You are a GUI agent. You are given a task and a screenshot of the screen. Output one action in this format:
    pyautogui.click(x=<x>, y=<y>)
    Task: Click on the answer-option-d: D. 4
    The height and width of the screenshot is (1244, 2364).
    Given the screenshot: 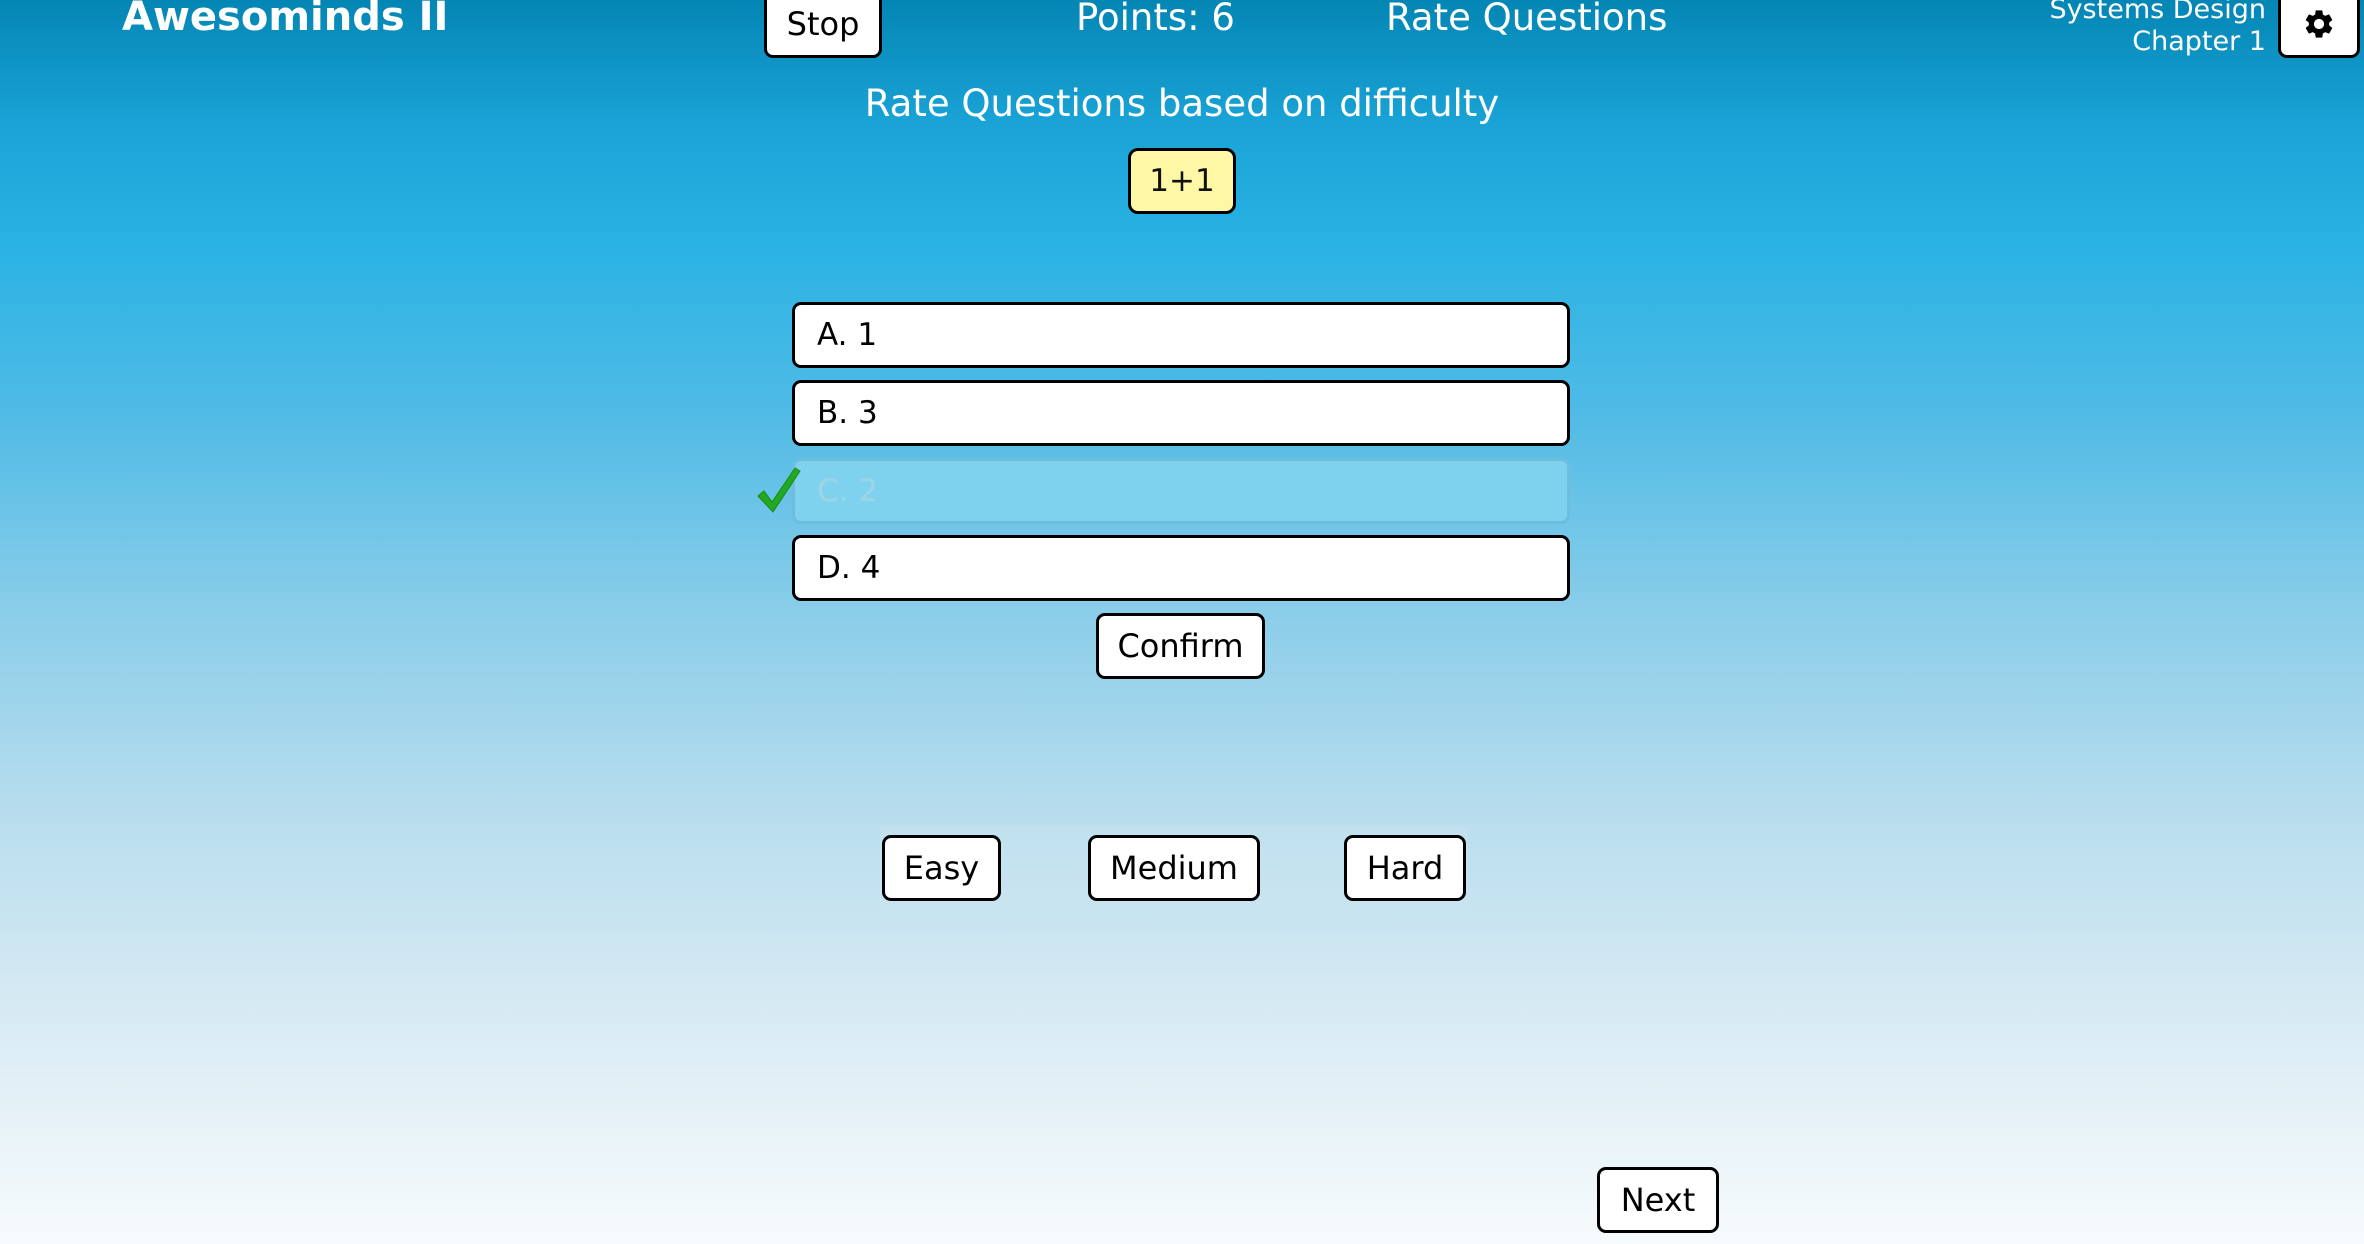 What is the action you would take?
    pyautogui.click(x=1181, y=568)
    